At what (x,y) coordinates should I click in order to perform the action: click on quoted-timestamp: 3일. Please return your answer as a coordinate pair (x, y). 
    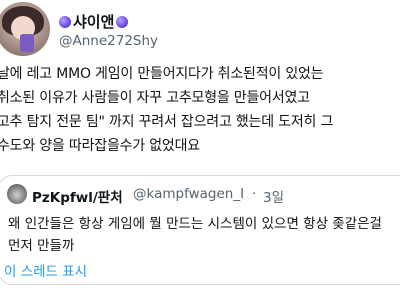
    Looking at the image, I should click on (273, 196).